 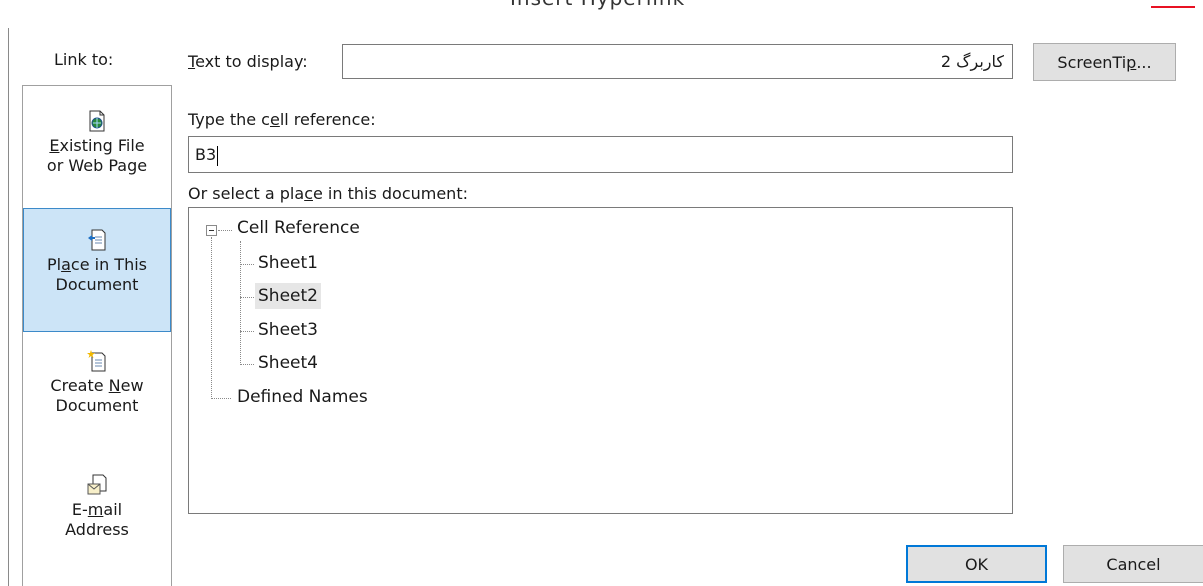 What do you see at coordinates (97, 509) in the screenshot?
I see `nav-label-line1: E-mail` at bounding box center [97, 509].